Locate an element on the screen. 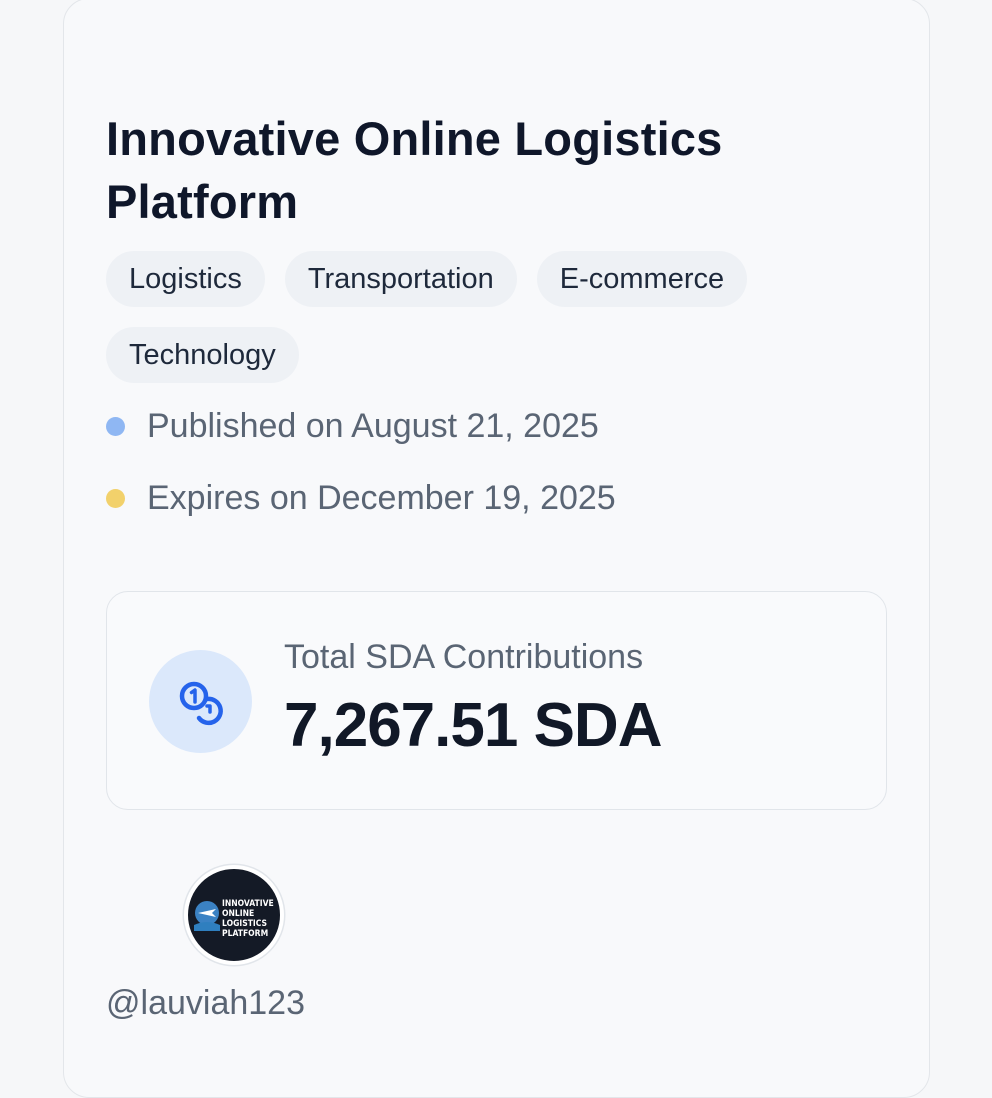 The image size is (992, 1098). creator-username: @lauviah123 is located at coordinates (205, 1003).